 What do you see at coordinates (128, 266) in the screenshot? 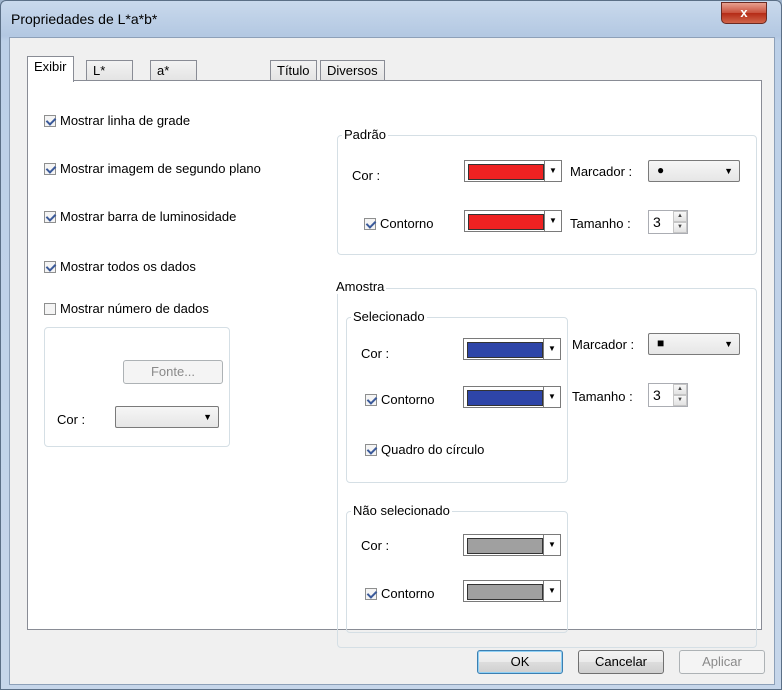
I see `checkbox-label: Mostrar todos os dados` at bounding box center [128, 266].